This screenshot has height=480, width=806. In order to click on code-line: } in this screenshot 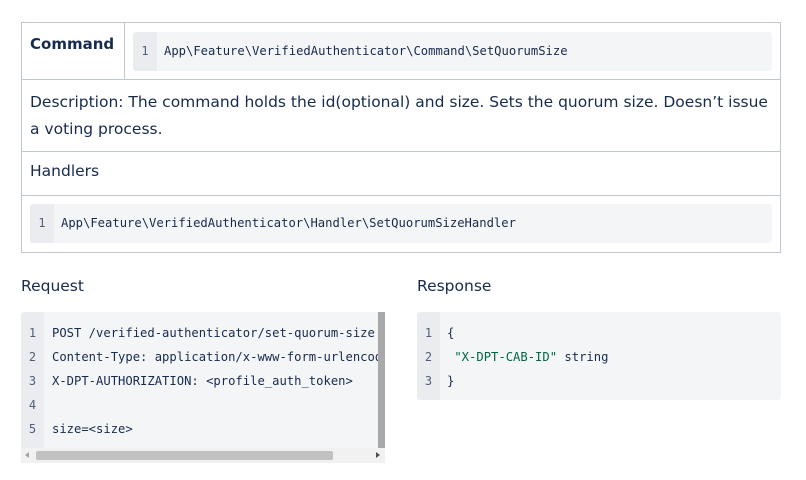, I will do `click(450, 381)`.